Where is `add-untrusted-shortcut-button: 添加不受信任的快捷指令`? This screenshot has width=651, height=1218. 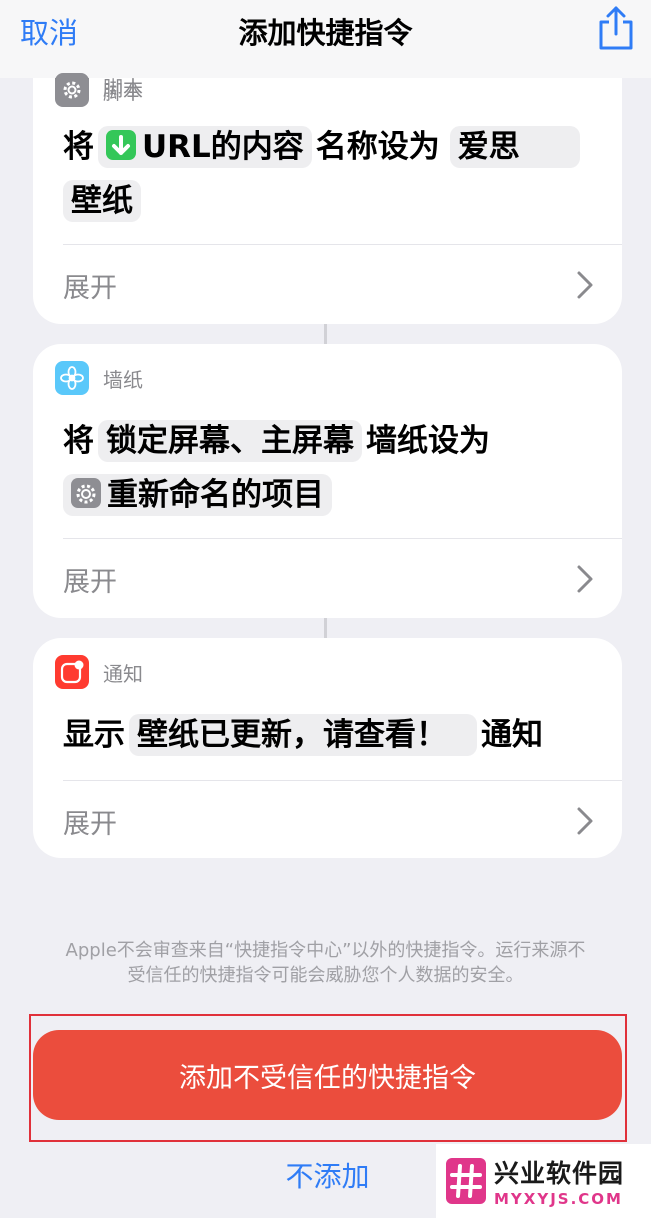
add-untrusted-shortcut-button: 添加不受信任的快捷指令 is located at coordinates (327, 1075).